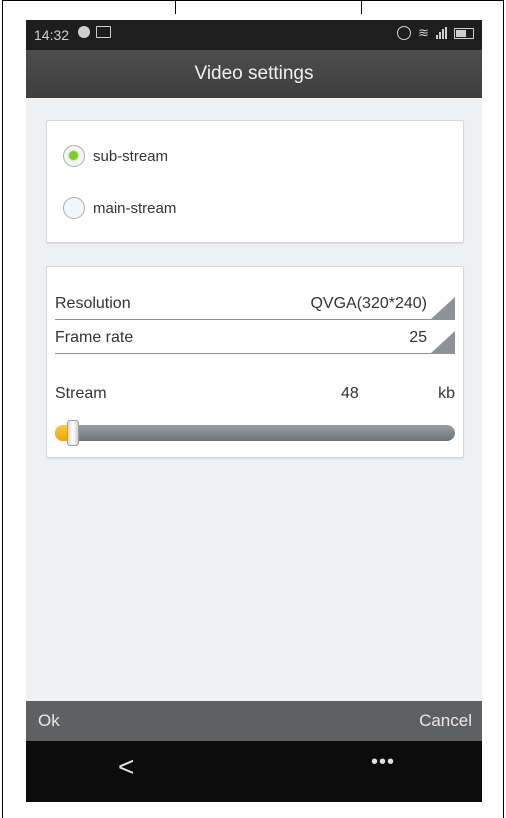 This screenshot has width=506, height=818. I want to click on resolution-label: Resolution, so click(93, 303).